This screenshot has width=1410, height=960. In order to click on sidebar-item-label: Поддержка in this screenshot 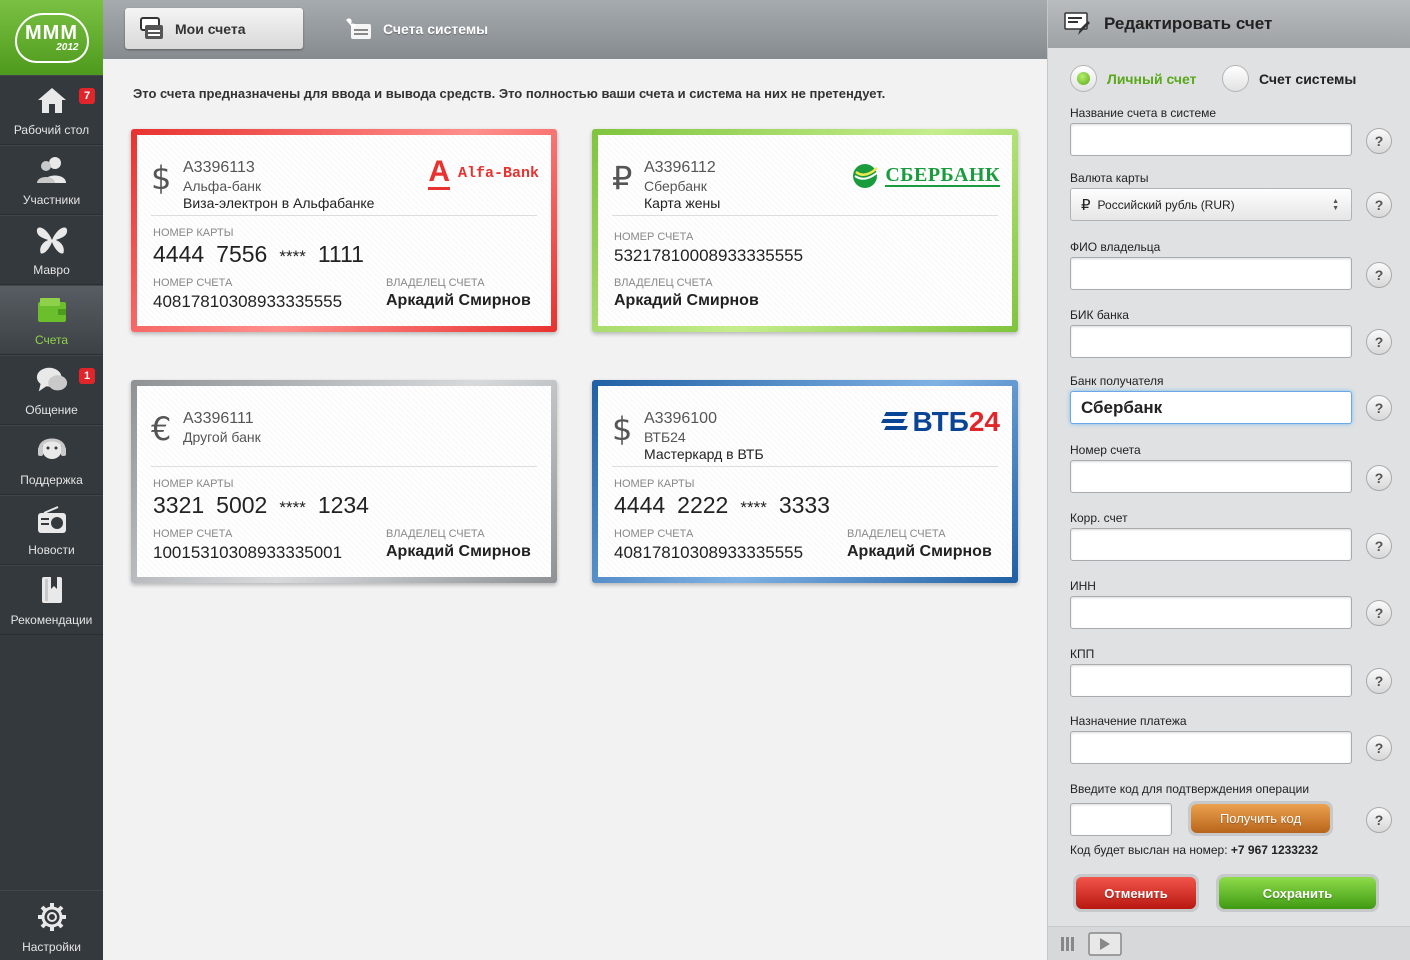, I will do `click(51, 480)`.